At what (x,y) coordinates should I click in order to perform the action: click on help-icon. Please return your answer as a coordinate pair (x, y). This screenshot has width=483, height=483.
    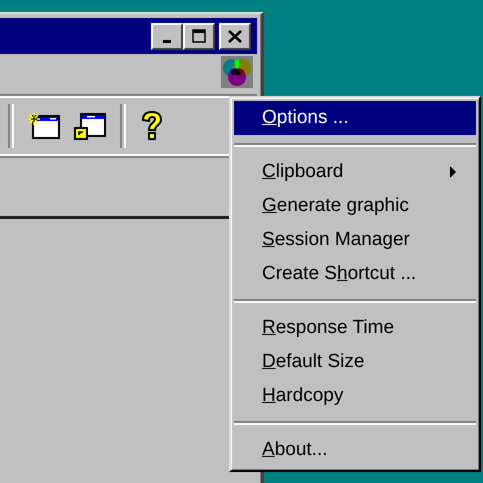
    Looking at the image, I should click on (152, 126).